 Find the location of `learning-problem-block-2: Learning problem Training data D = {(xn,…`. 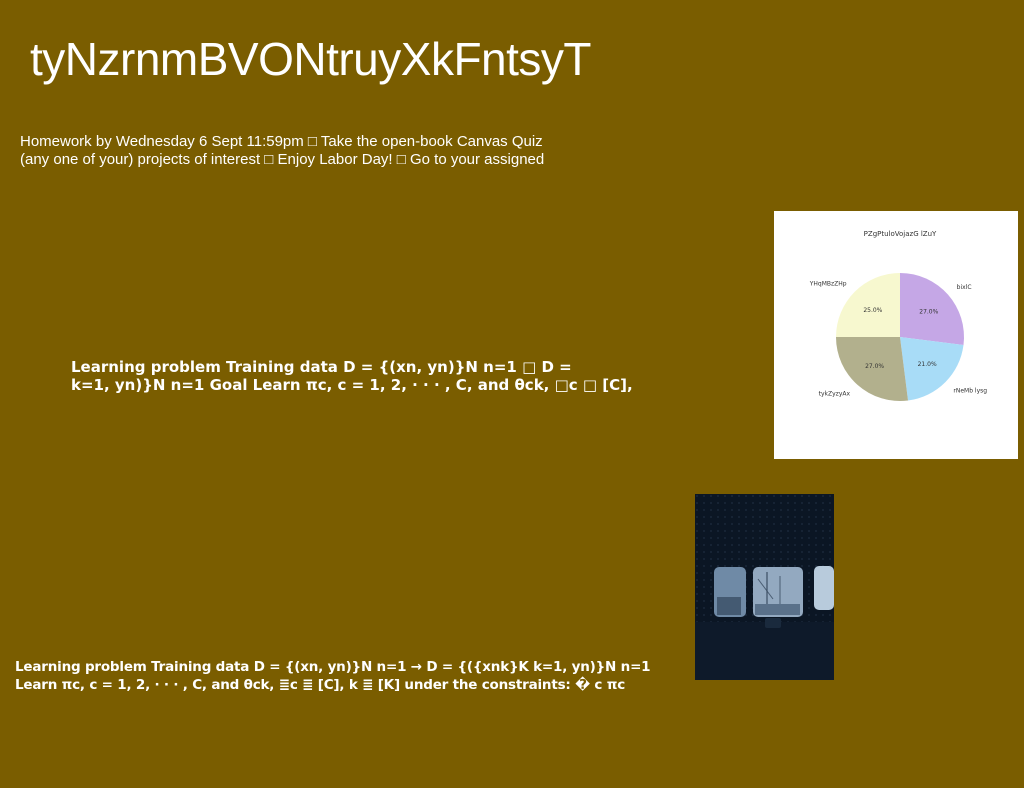

learning-problem-block-2: Learning problem Training data D = {(xn,… is located at coordinates (355, 676).